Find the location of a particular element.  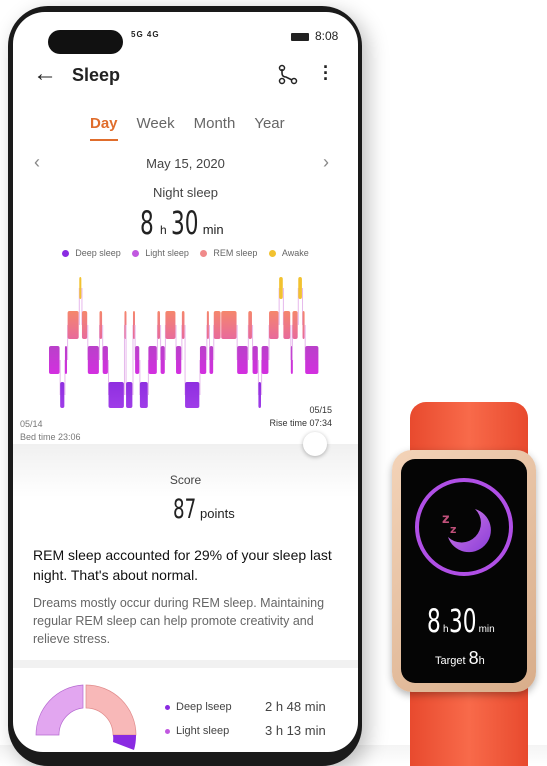

score-label: Score is located at coordinates (185, 480).